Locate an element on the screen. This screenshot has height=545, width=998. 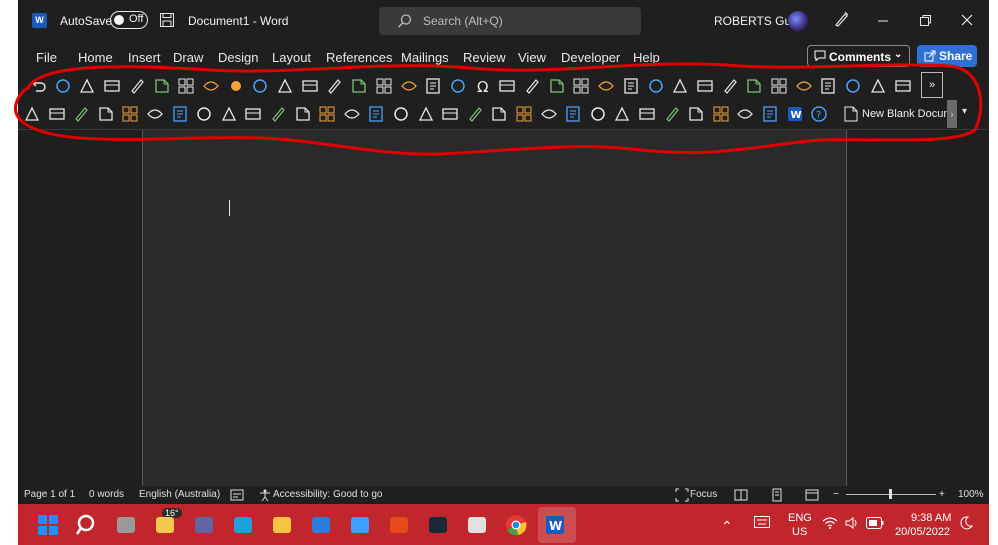
settings-doc-icon is located at coordinates (573, 114).